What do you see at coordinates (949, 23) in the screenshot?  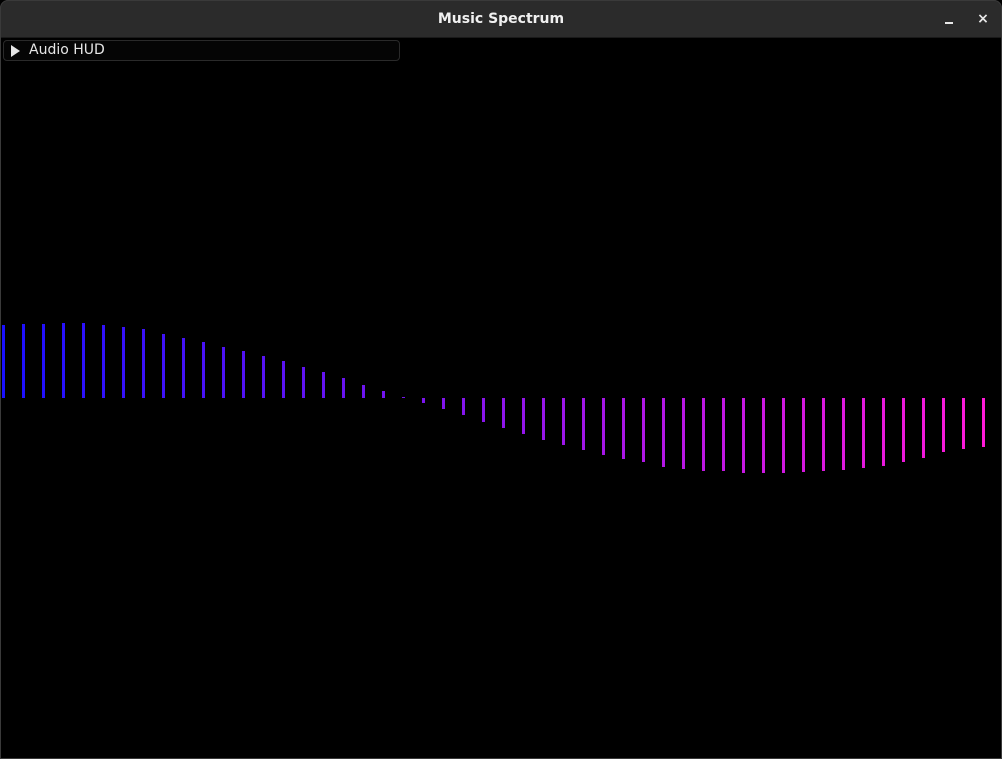 I see `minimize-icon` at bounding box center [949, 23].